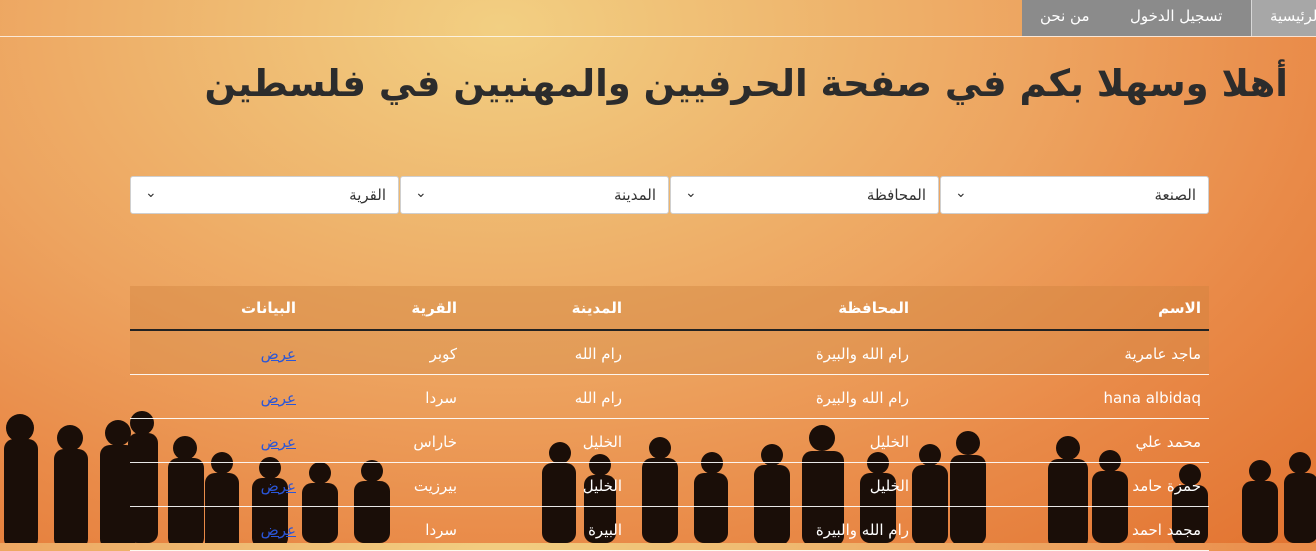  I want to click on cell-name: ماجد عامرية, so click(1162, 354).